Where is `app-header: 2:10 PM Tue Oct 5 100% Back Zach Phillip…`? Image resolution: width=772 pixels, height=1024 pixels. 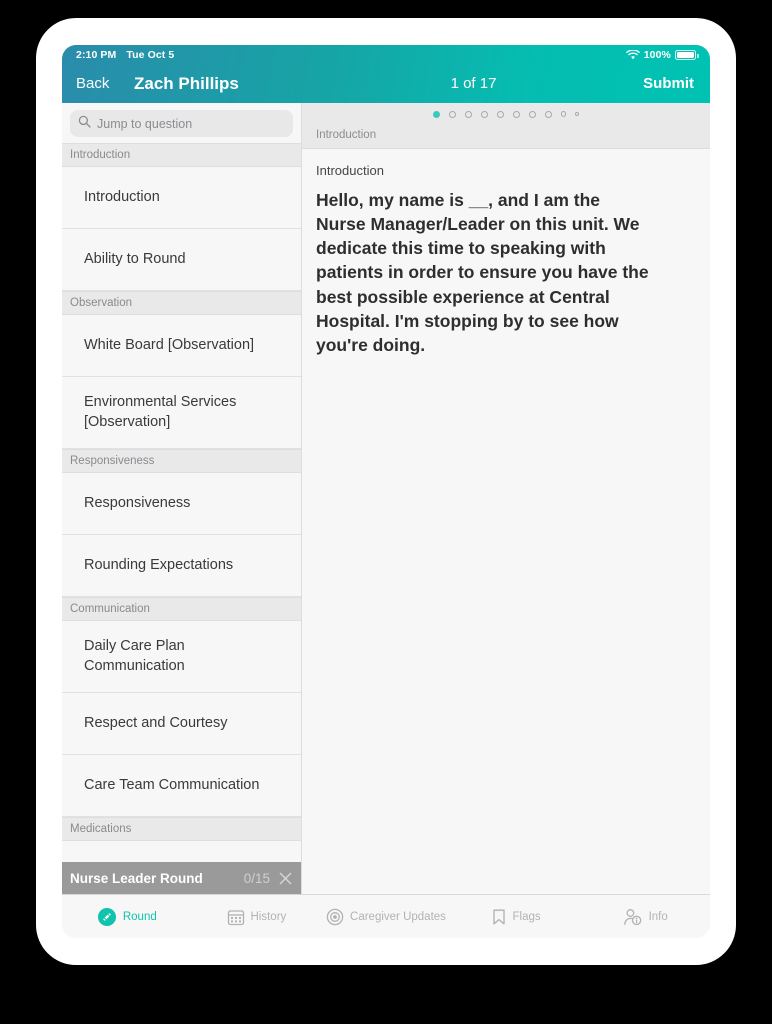 app-header: 2:10 PM Tue Oct 5 100% Back Zach Phillip… is located at coordinates (386, 74).